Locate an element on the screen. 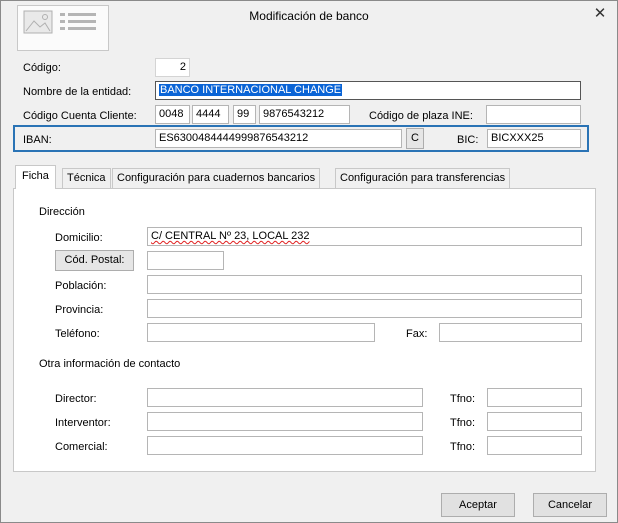  comercial-tfno-field is located at coordinates (534, 445).